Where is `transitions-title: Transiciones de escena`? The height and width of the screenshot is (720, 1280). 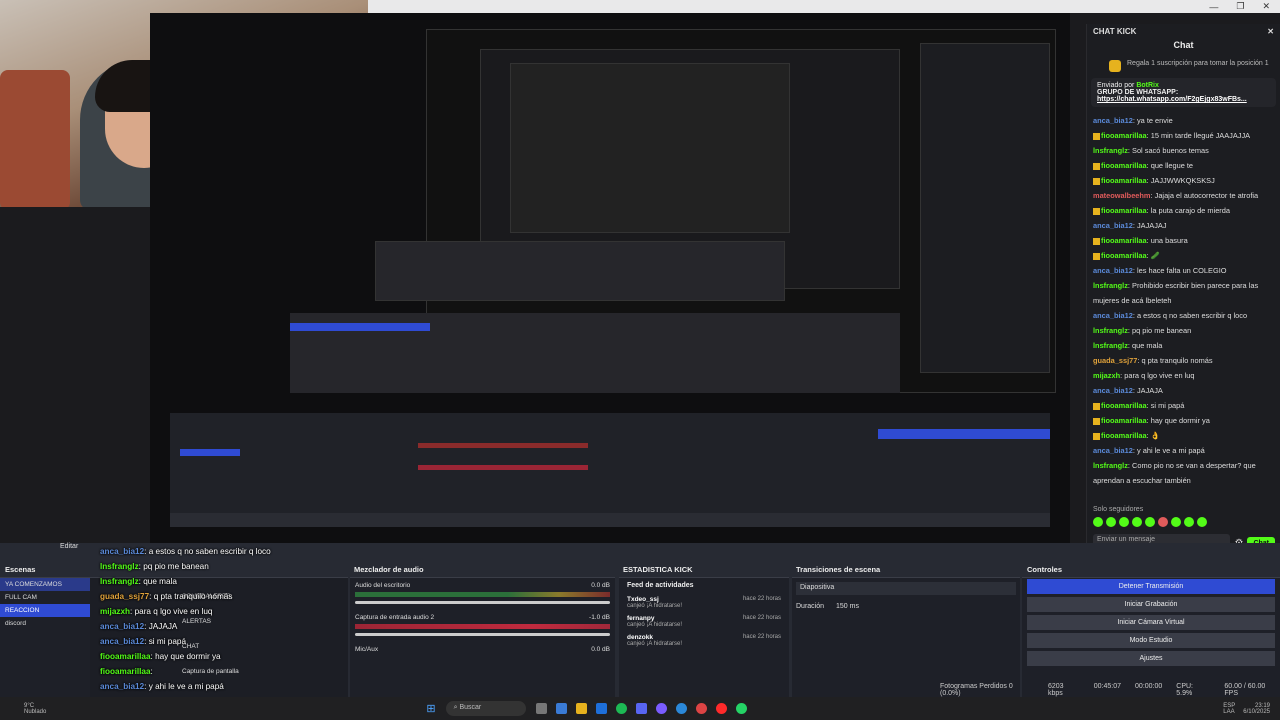 transitions-title: Transiciones de escena is located at coordinates (838, 569).